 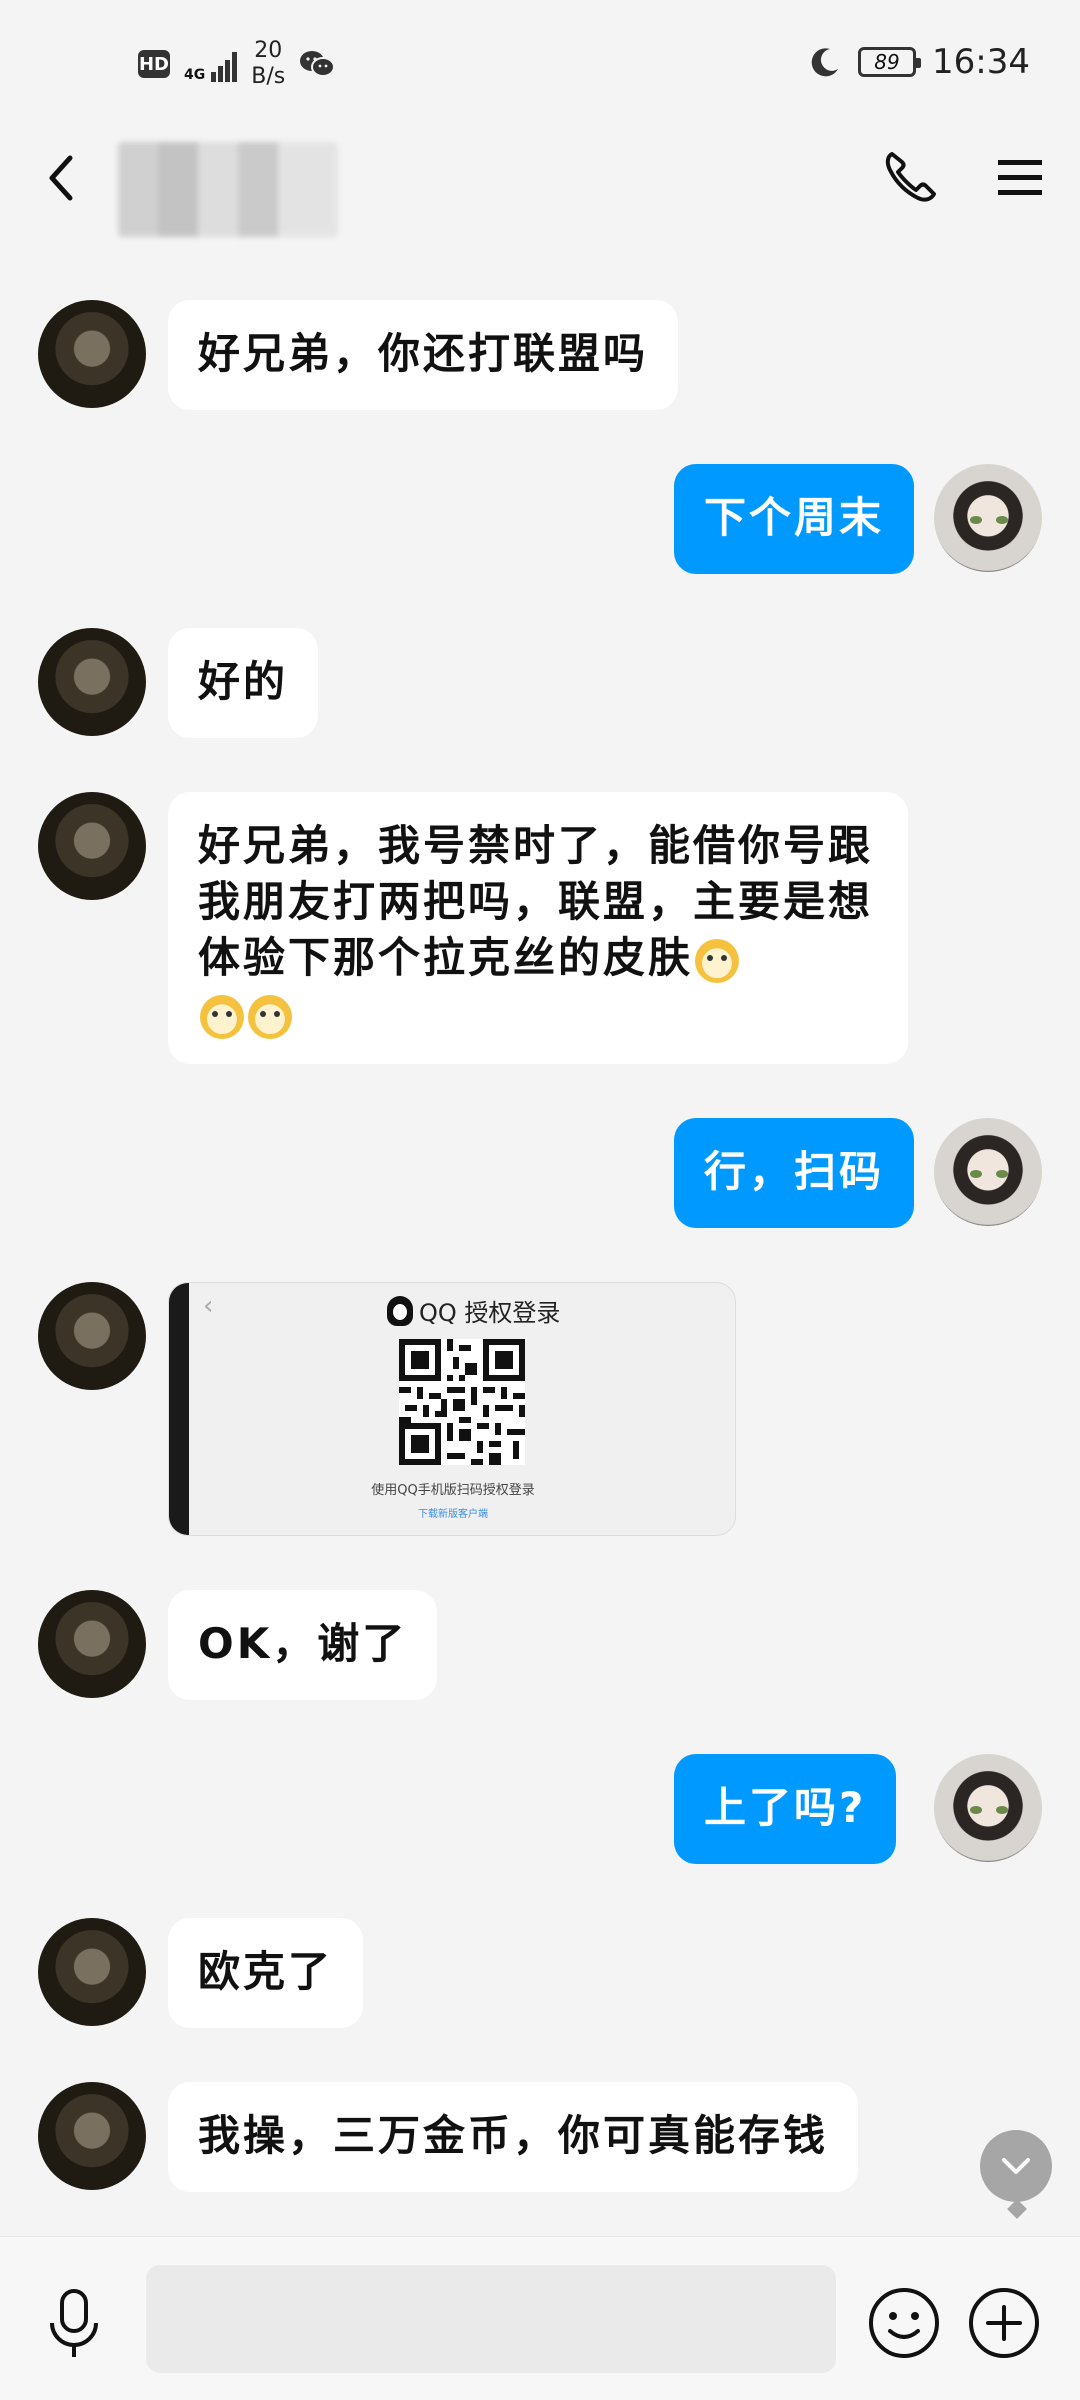 I want to click on clock: 16:34, so click(x=981, y=62).